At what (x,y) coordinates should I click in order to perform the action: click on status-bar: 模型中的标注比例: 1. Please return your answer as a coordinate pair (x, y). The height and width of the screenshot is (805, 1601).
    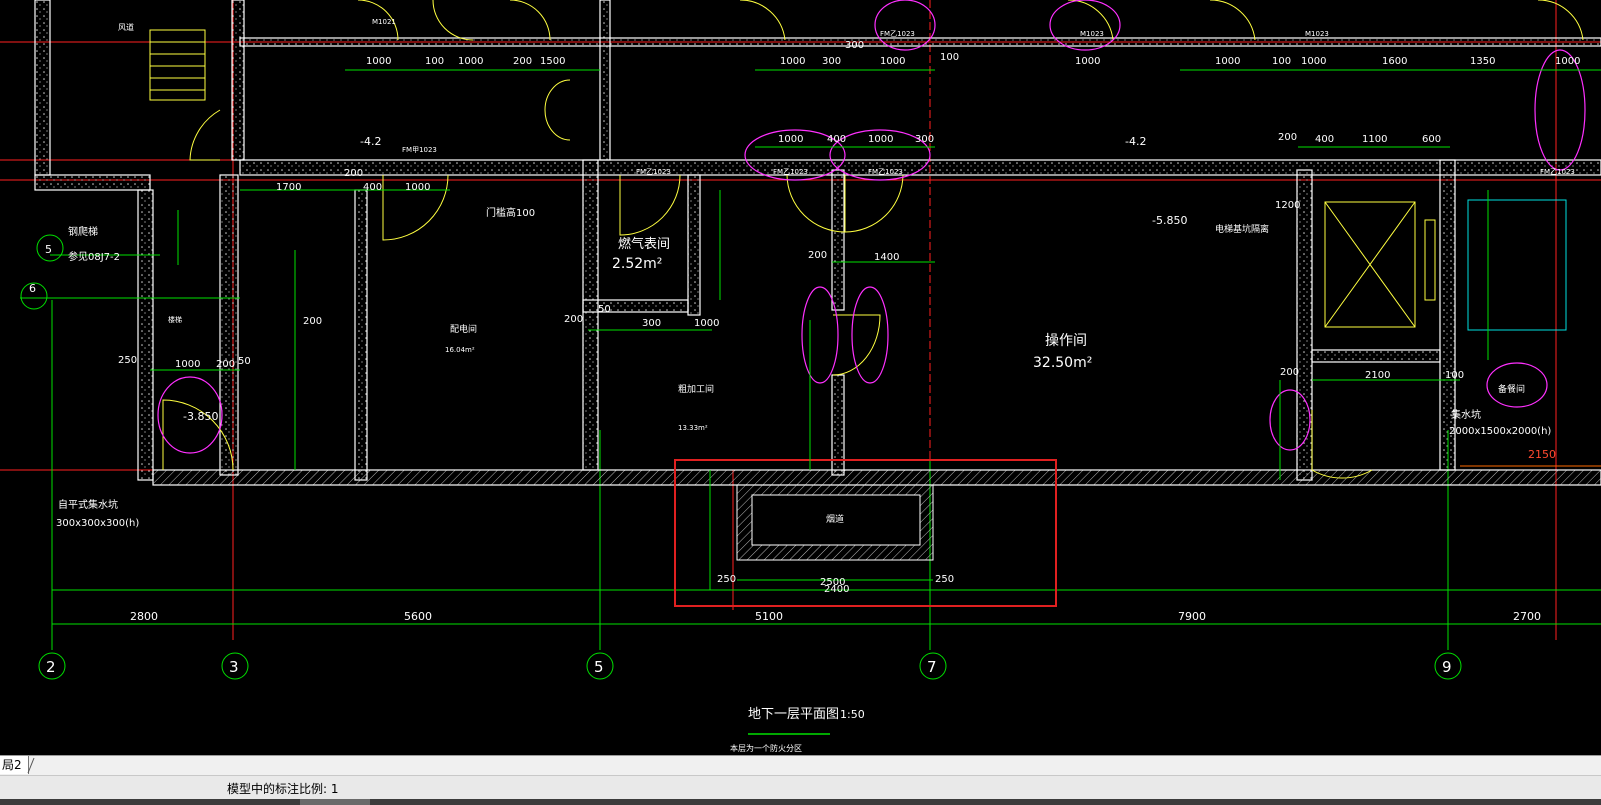
    Looking at the image, I should click on (800, 787).